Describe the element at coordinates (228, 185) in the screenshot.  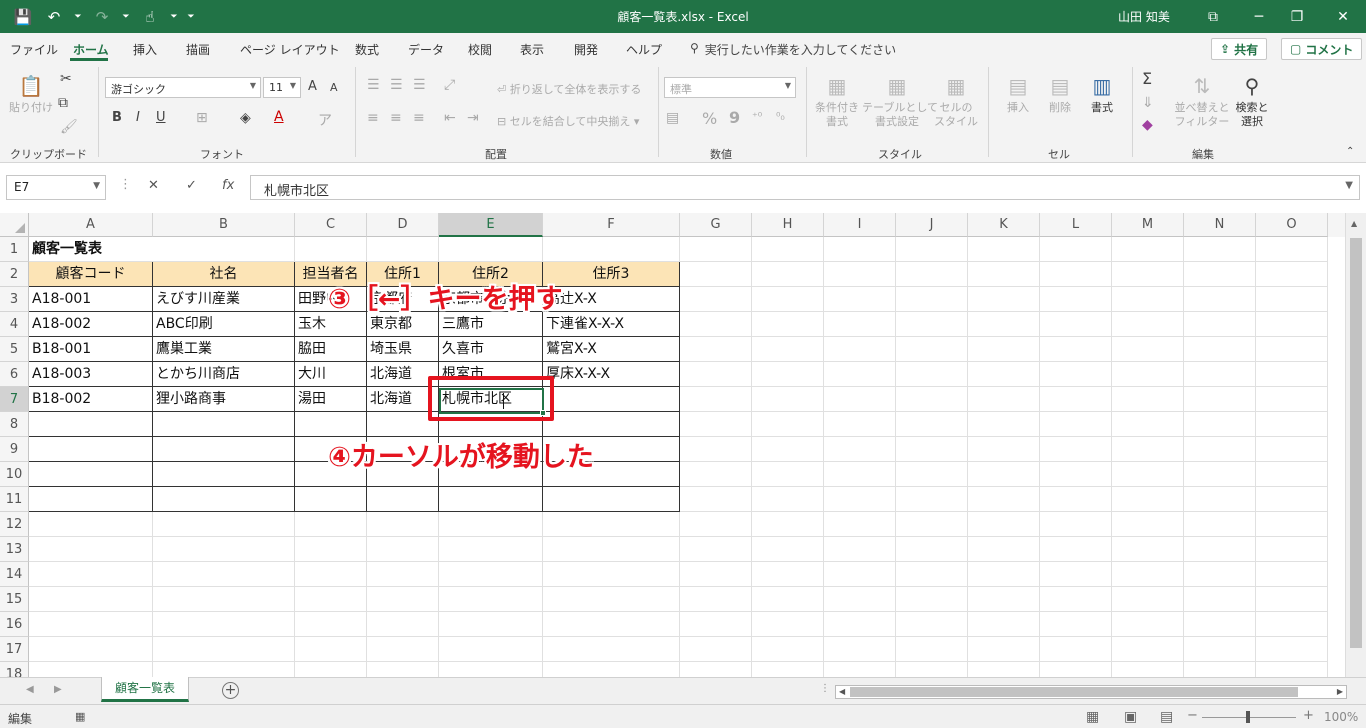
I see `insert-function-button: fx` at that location.